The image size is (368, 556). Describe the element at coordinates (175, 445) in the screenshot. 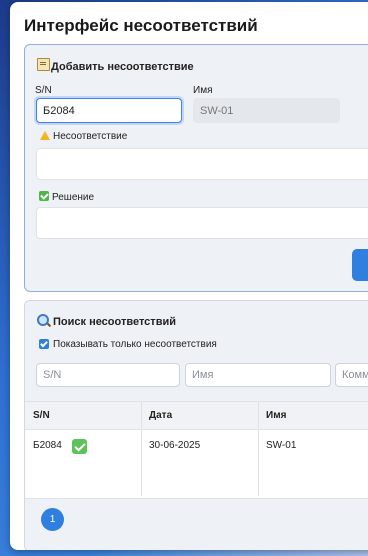

I see `cell-date: 30-06-2025` at that location.